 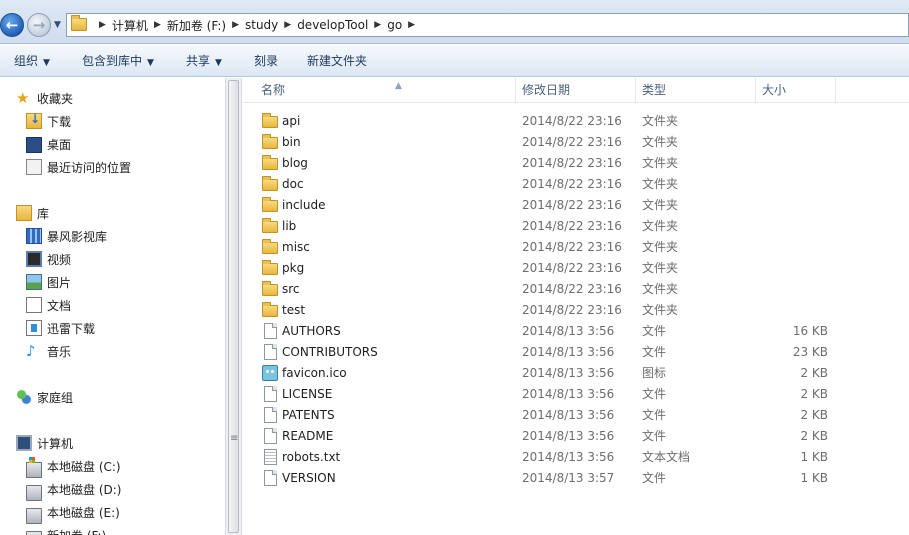 What do you see at coordinates (55, 98) in the screenshot?
I see `nav-label: 收藏夹` at bounding box center [55, 98].